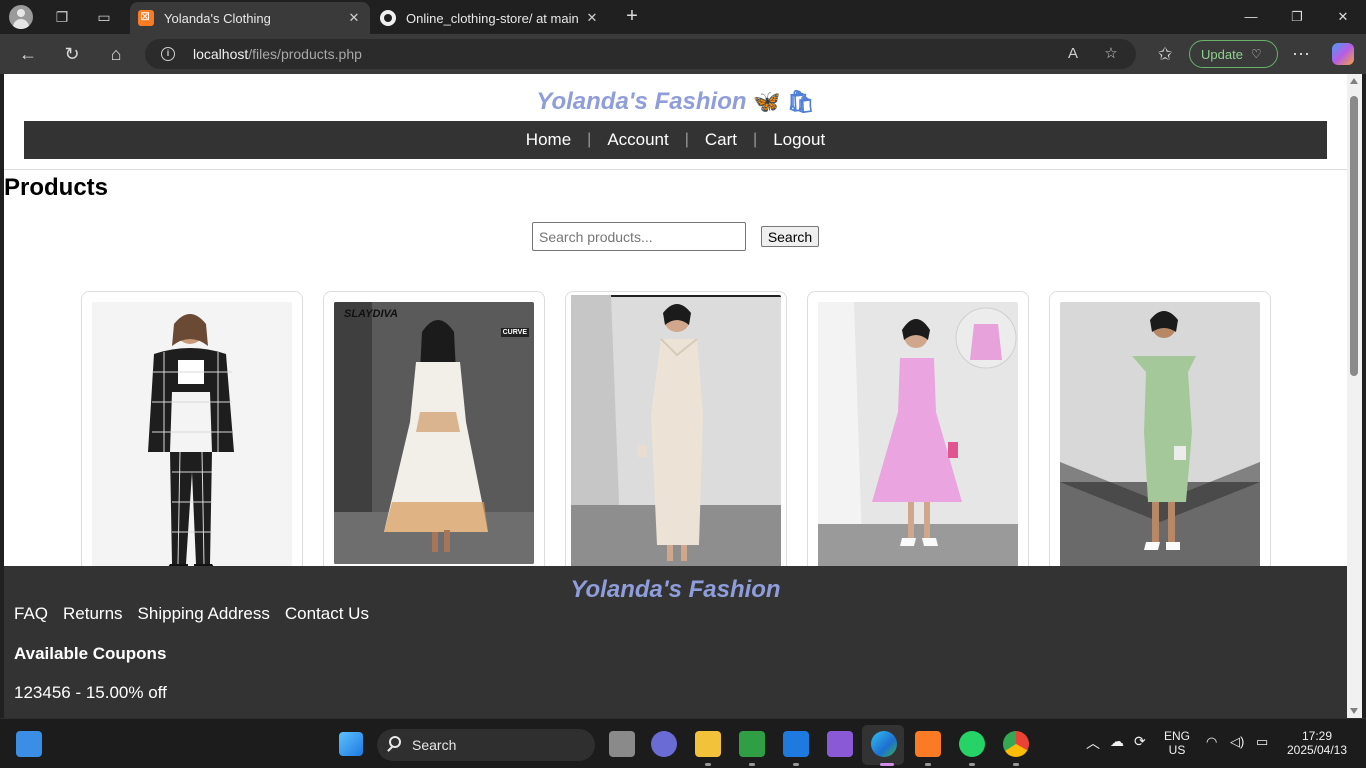 The width and height of the screenshot is (1366, 768). Describe the element at coordinates (632, 17) in the screenshot. I see `new-tab-button: +` at that location.